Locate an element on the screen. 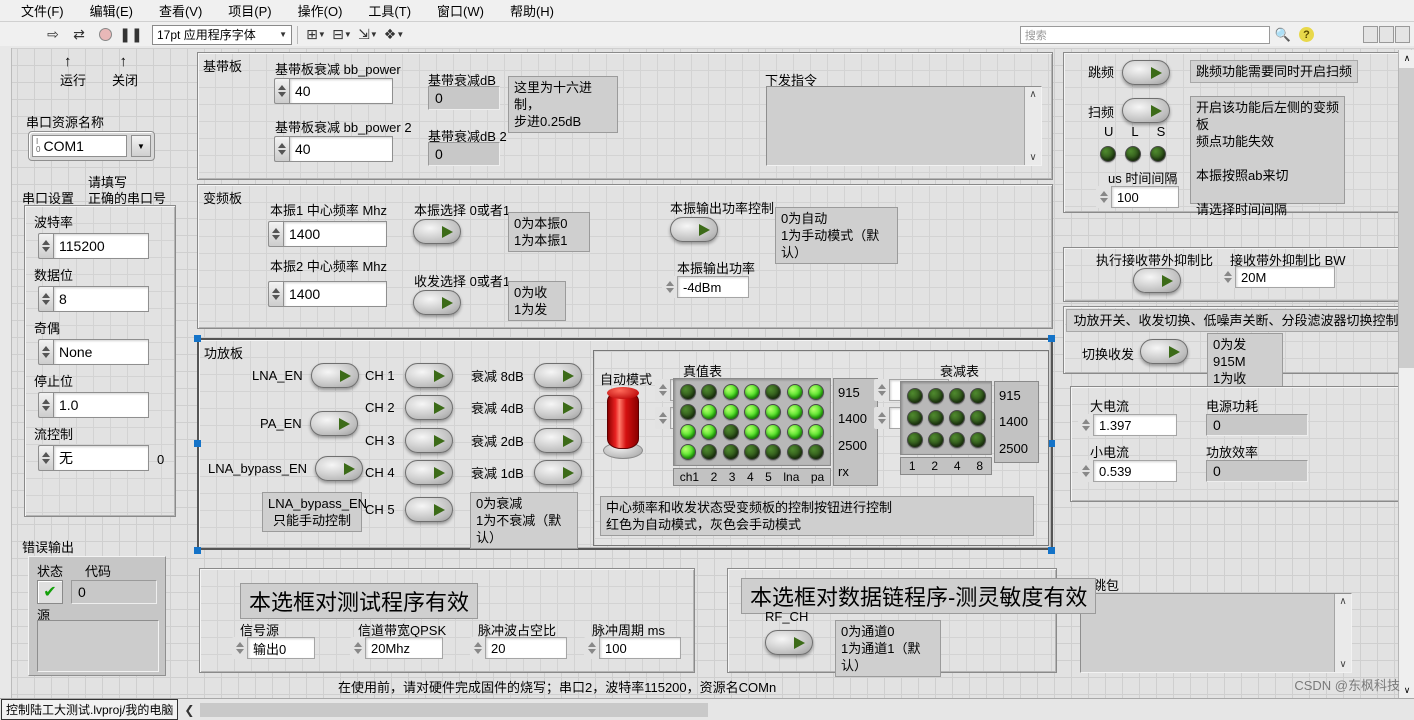  stop-bits-stepper: 1.0 is located at coordinates (101, 405).